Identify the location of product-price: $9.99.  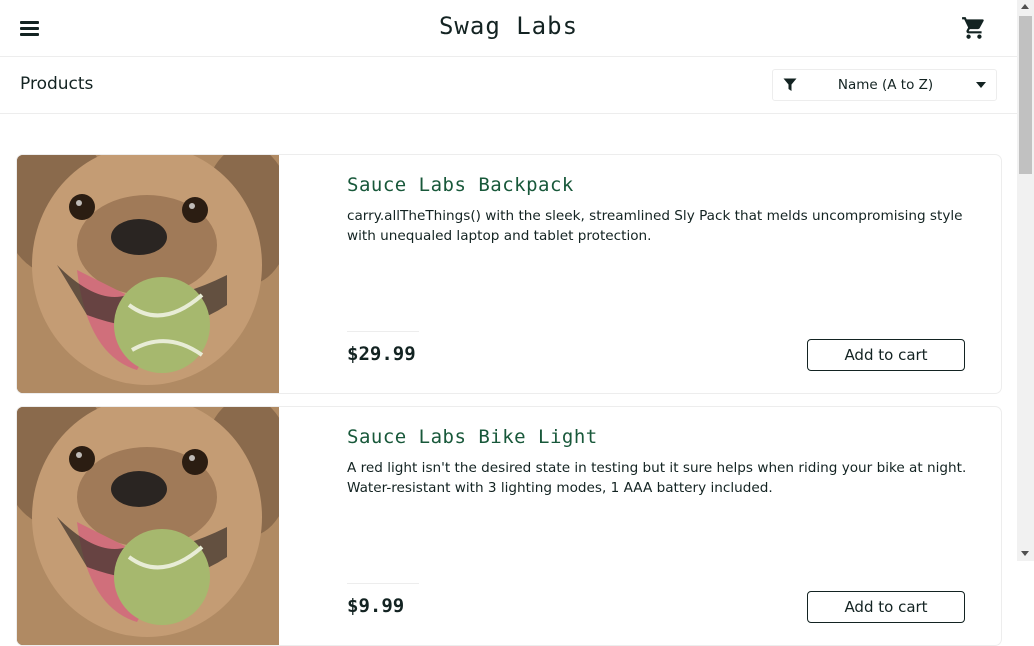
(376, 606).